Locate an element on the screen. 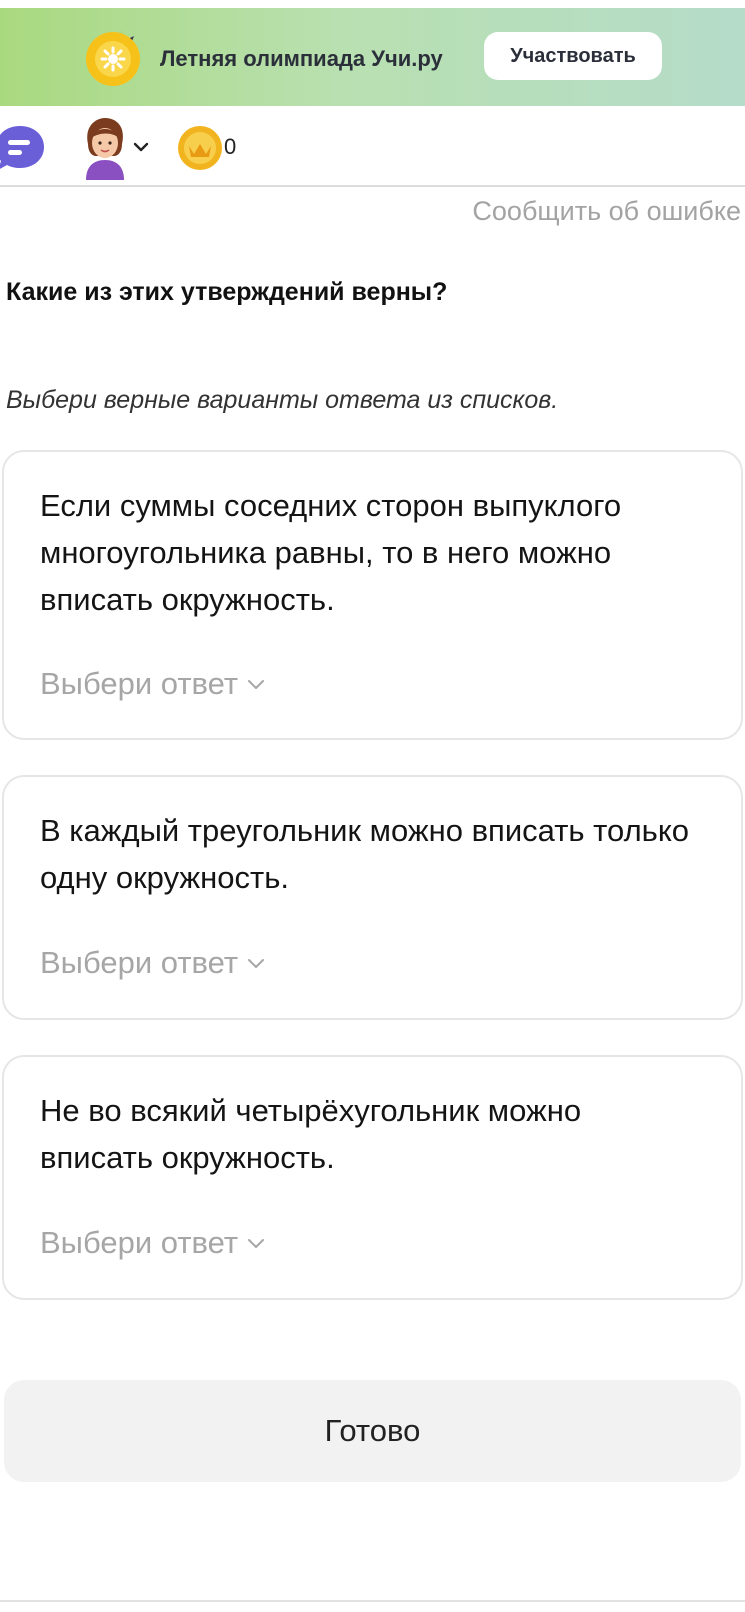 The width and height of the screenshot is (745, 1612). participate-button: Участвовать is located at coordinates (573, 56).